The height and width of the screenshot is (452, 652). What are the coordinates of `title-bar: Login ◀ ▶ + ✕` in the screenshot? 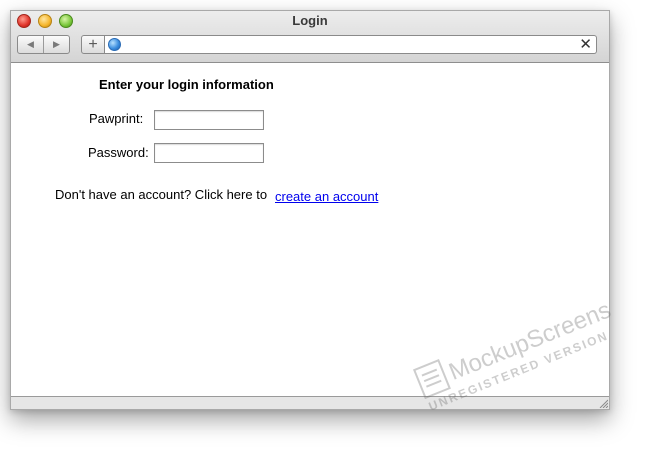 It's located at (310, 37).